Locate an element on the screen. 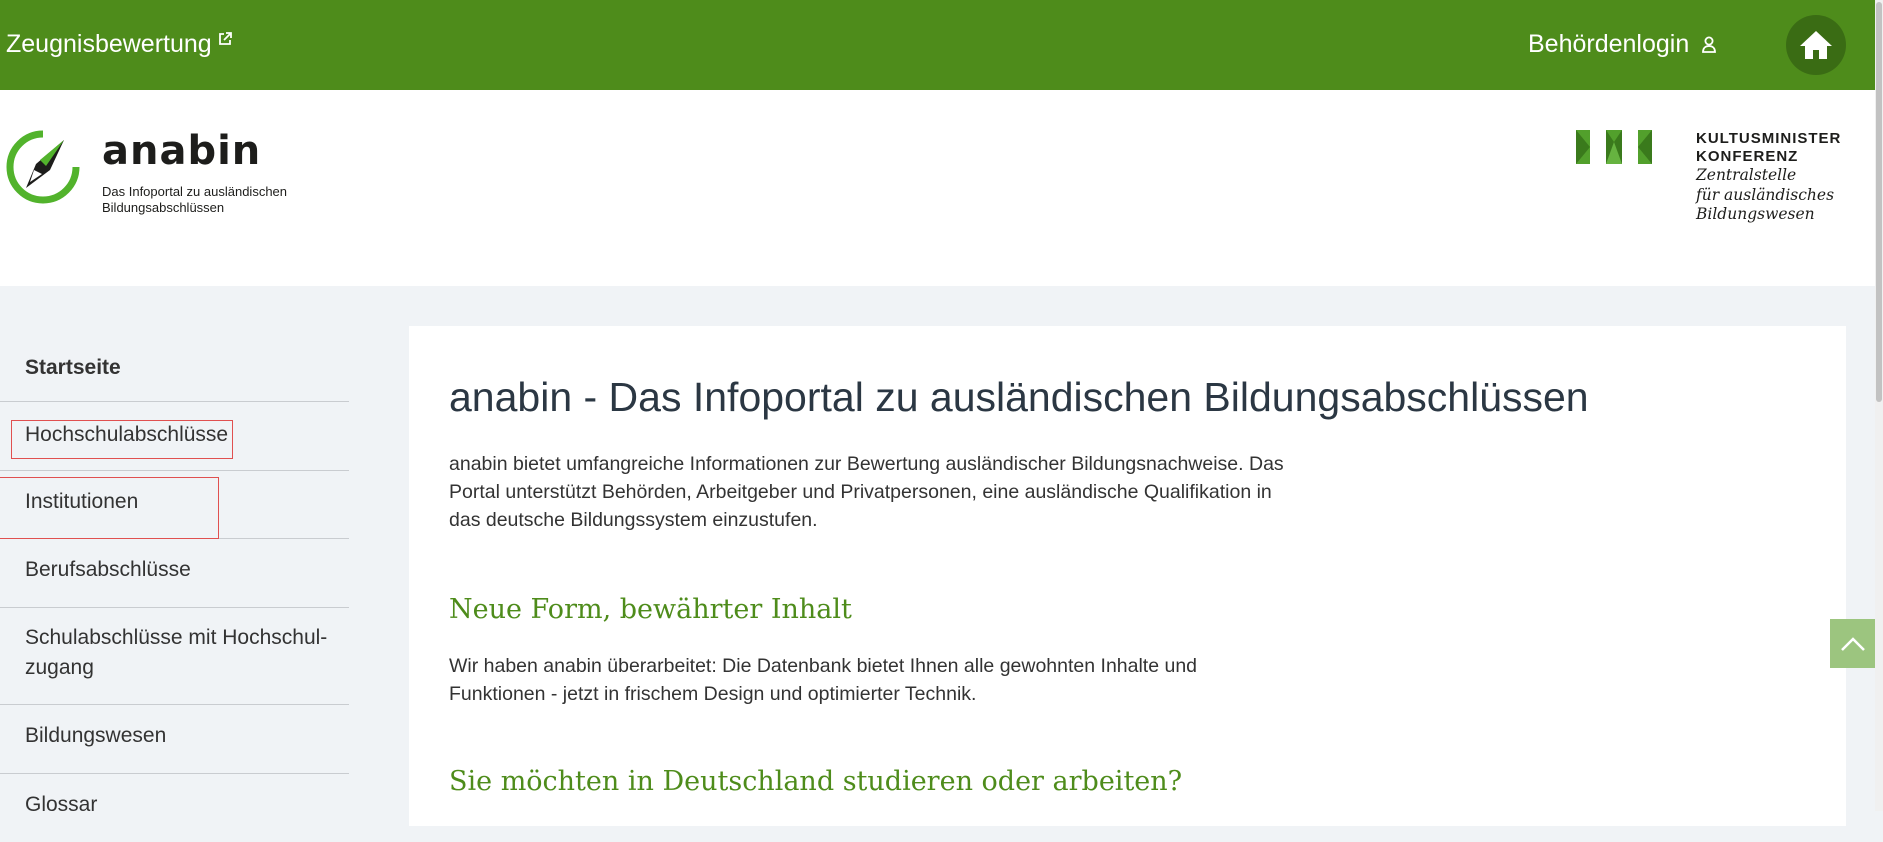 Image resolution: width=1883 pixels, height=842 pixels. sidebar-item-schulabschluesse: Schulabschlüsse mit Hochschul- zugang is located at coordinates (174, 656).